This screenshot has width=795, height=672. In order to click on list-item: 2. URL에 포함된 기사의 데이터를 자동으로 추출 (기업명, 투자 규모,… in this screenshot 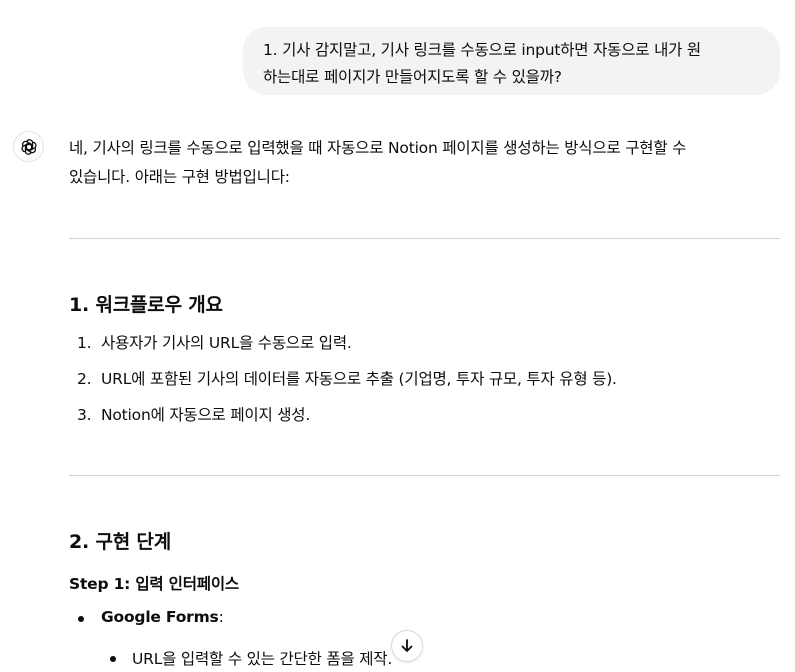, I will do `click(347, 378)`.